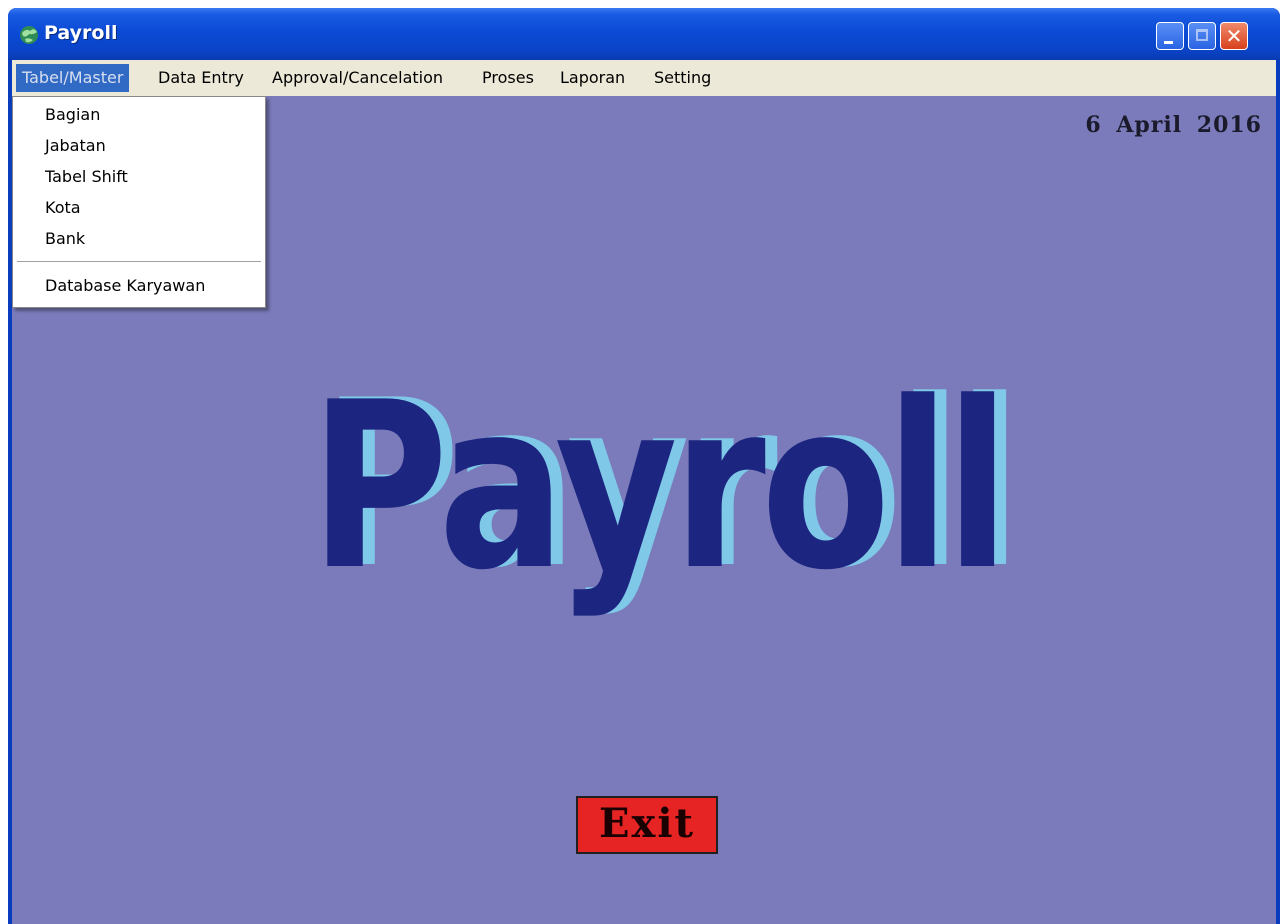 This screenshot has height=924, width=1280. Describe the element at coordinates (644, 34) in the screenshot. I see `title-bar: Payroll ✕` at that location.